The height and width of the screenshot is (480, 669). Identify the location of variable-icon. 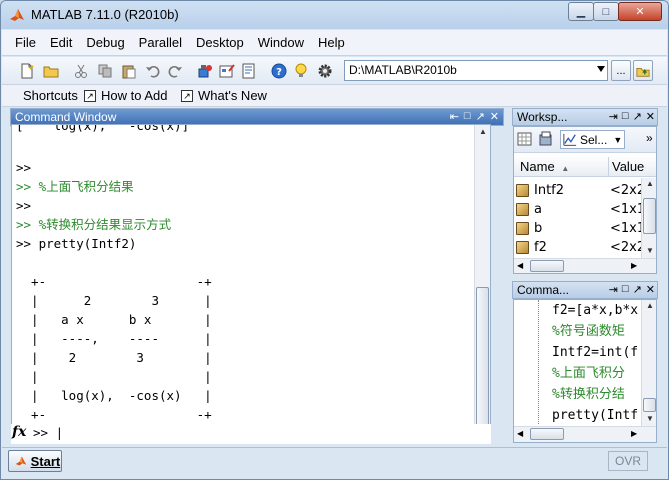
(522, 247).